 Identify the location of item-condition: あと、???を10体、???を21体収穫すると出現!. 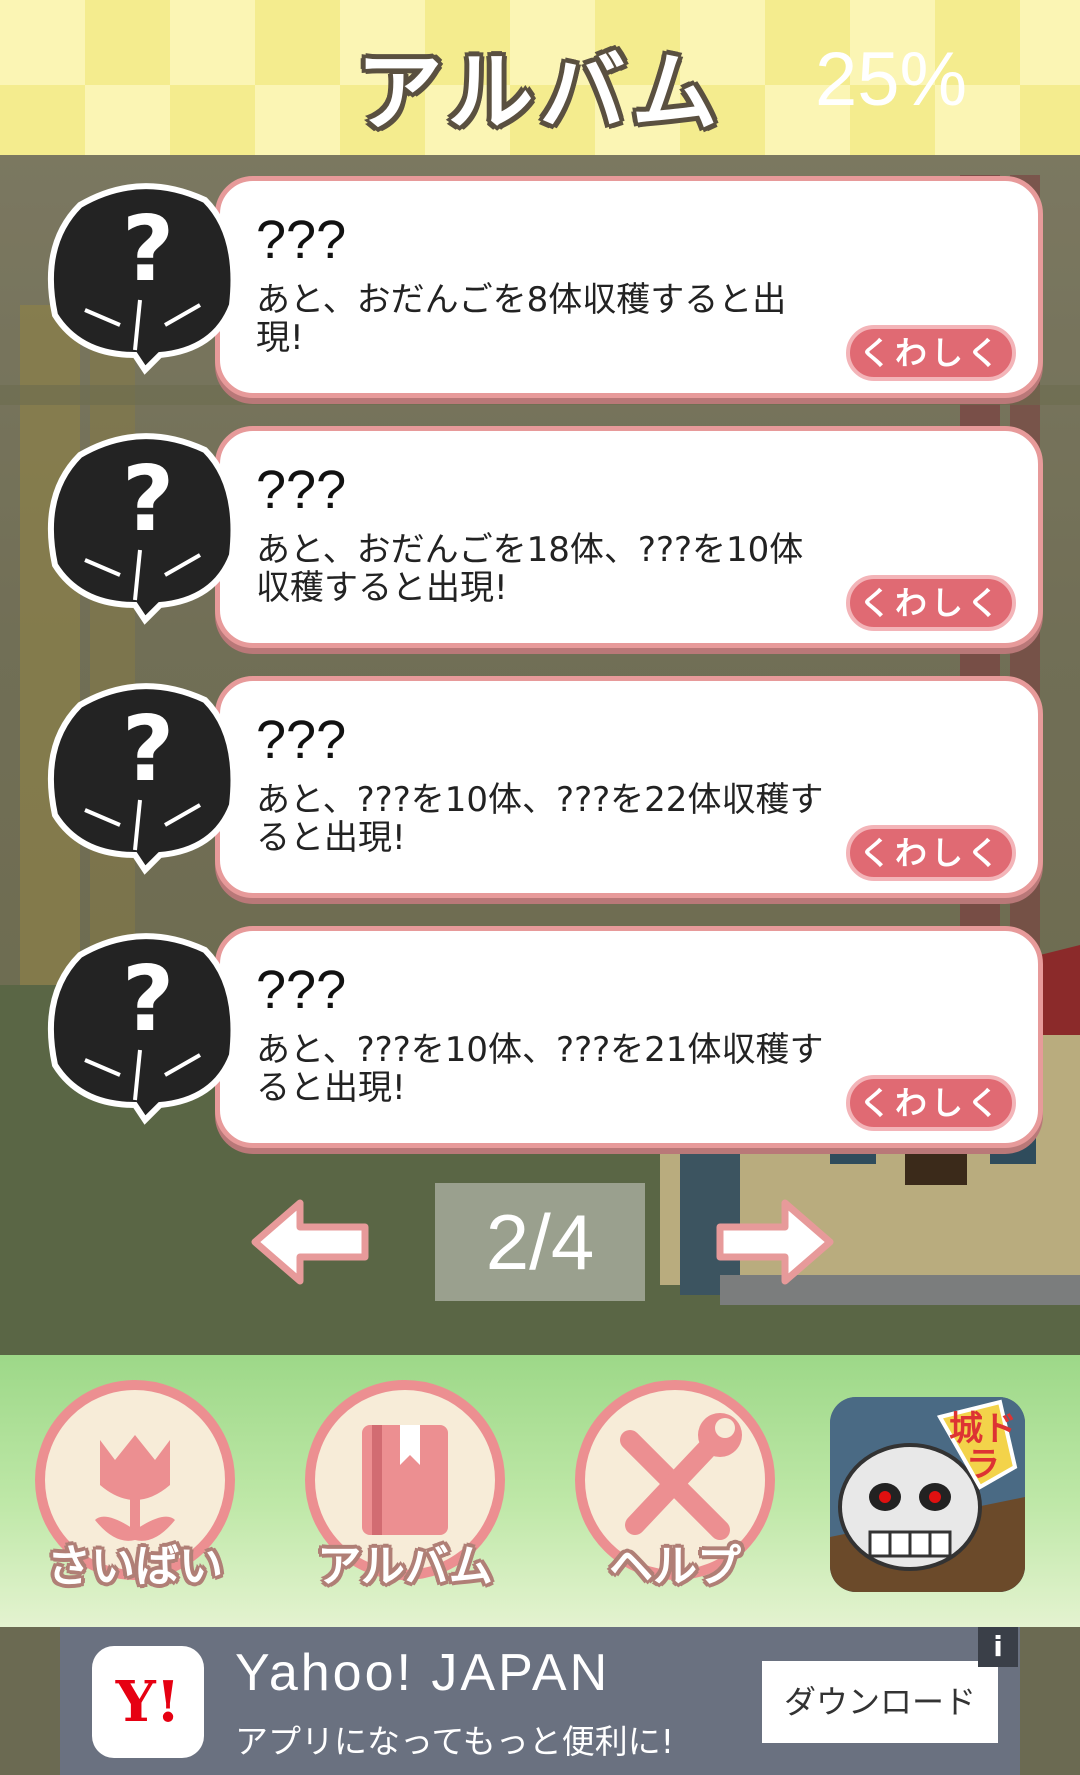
(540, 1069).